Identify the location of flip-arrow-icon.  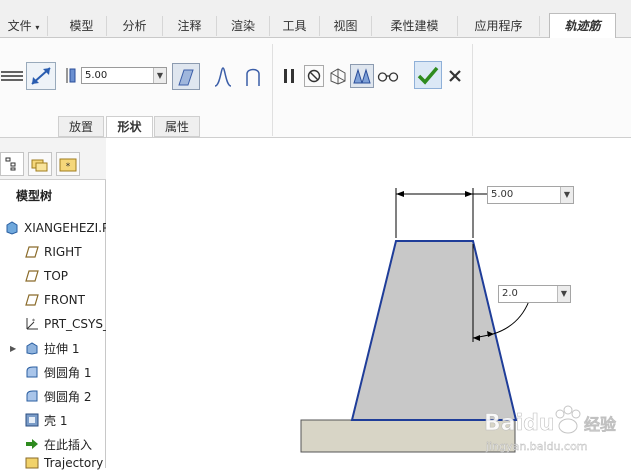
(41, 76).